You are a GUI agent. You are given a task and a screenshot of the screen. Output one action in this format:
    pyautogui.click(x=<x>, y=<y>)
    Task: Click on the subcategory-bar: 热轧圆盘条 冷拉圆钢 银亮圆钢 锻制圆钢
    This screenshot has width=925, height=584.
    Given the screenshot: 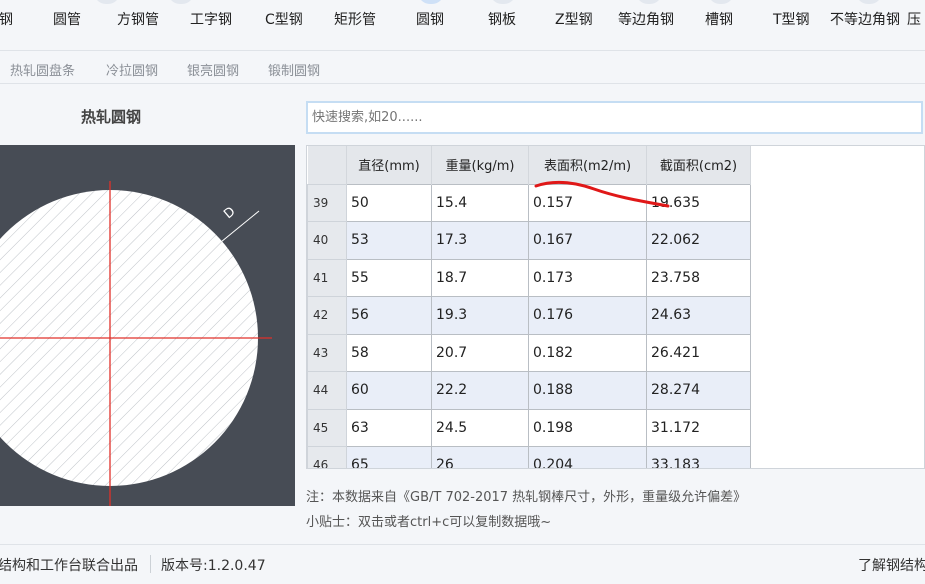 What is the action you would take?
    pyautogui.click(x=462, y=67)
    